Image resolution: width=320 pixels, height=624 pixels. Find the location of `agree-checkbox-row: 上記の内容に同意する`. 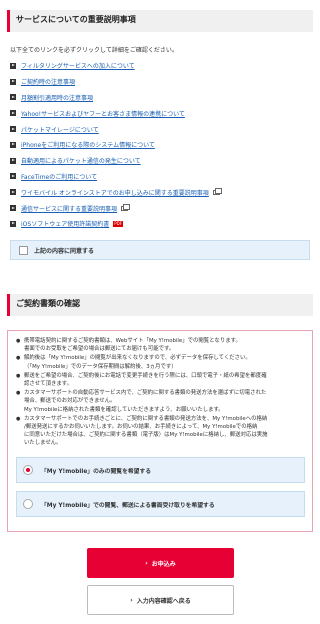

agree-checkbox-row: 上記の内容に同意する is located at coordinates (160, 250).